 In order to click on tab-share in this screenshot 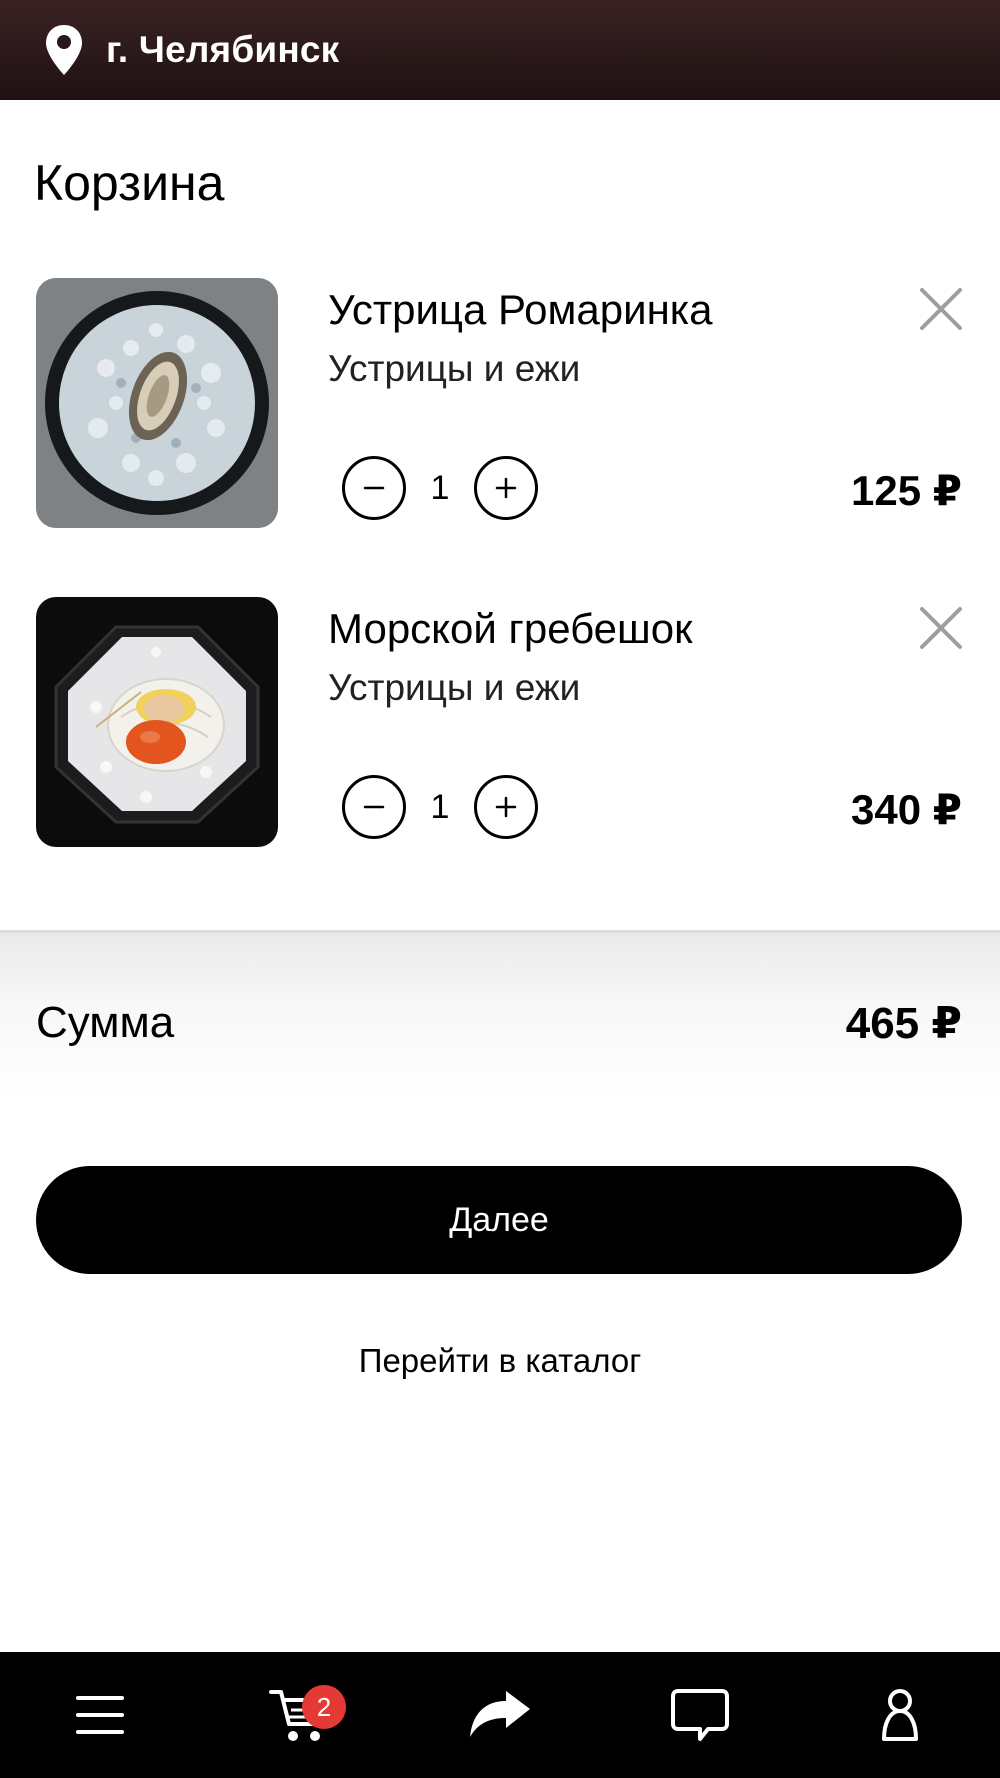, I will do `click(500, 1715)`.